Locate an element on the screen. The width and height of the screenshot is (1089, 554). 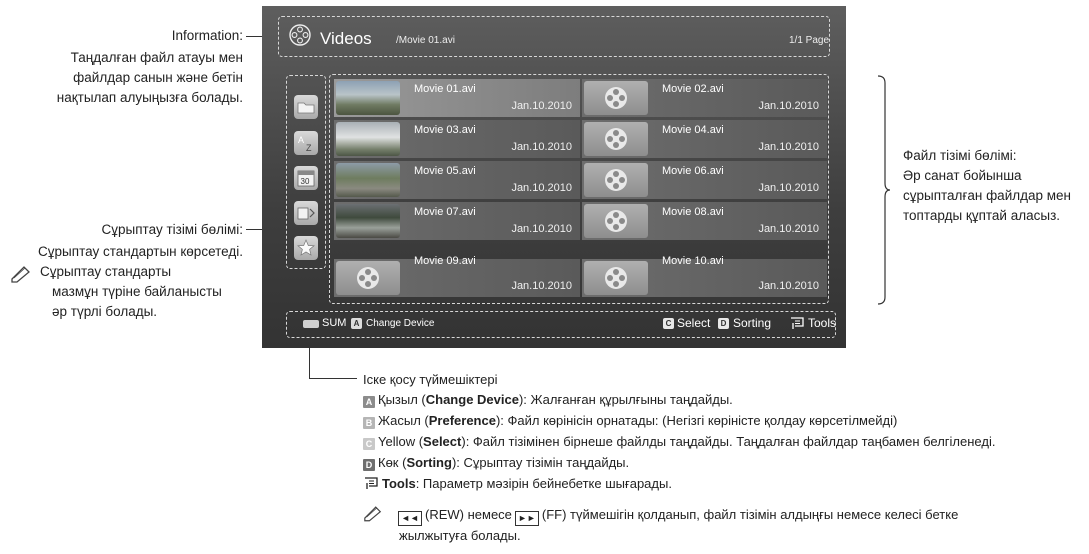
information-title: Information: is located at coordinates (207, 35).